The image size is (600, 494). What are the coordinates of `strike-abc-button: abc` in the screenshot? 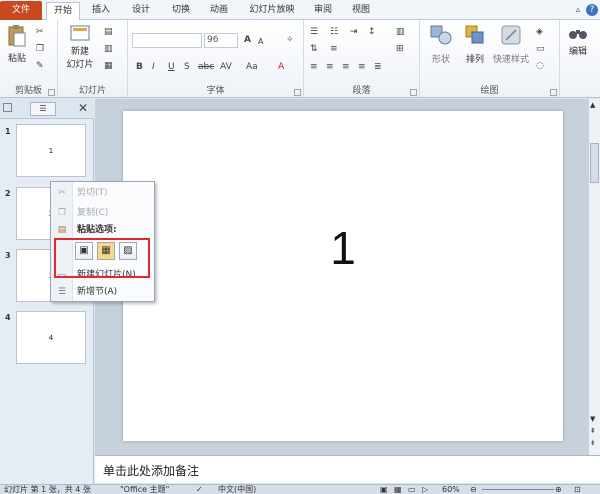 It's located at (206, 67).